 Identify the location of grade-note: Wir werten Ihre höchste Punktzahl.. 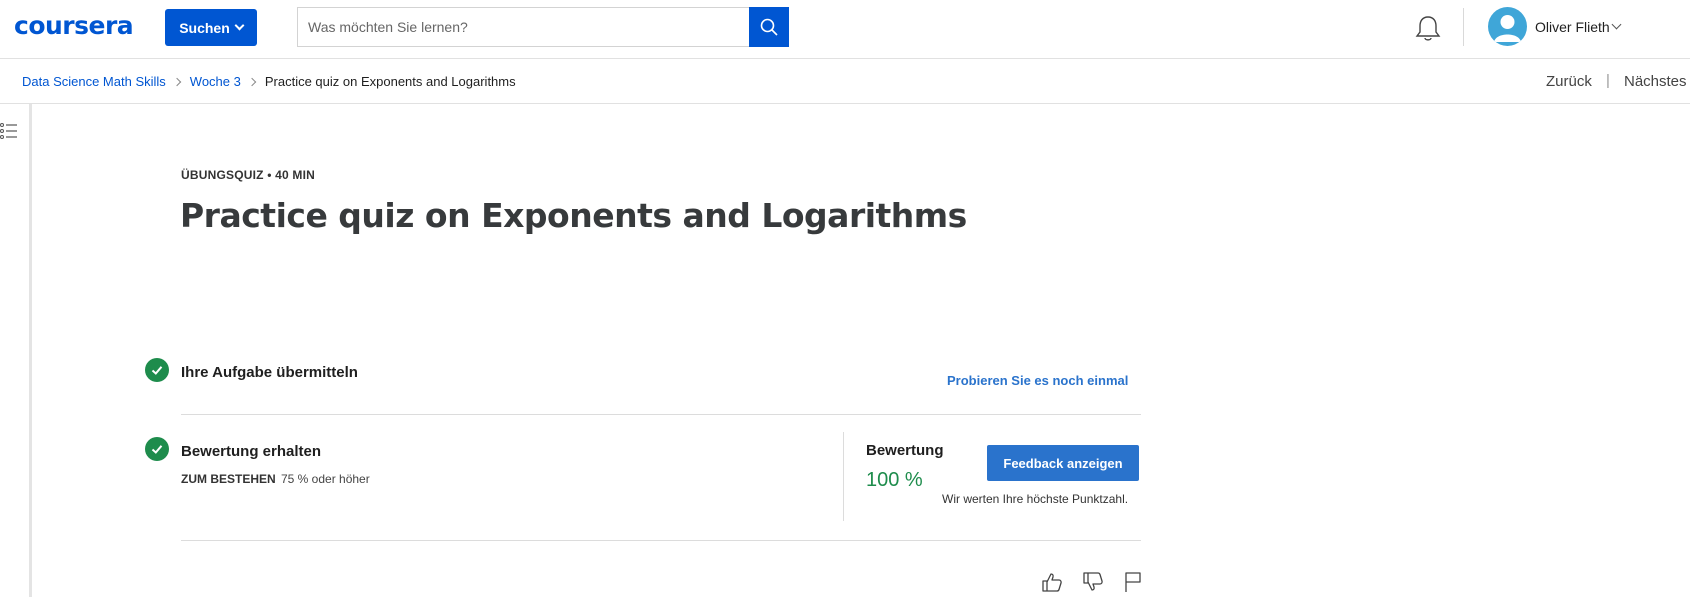
(1035, 499).